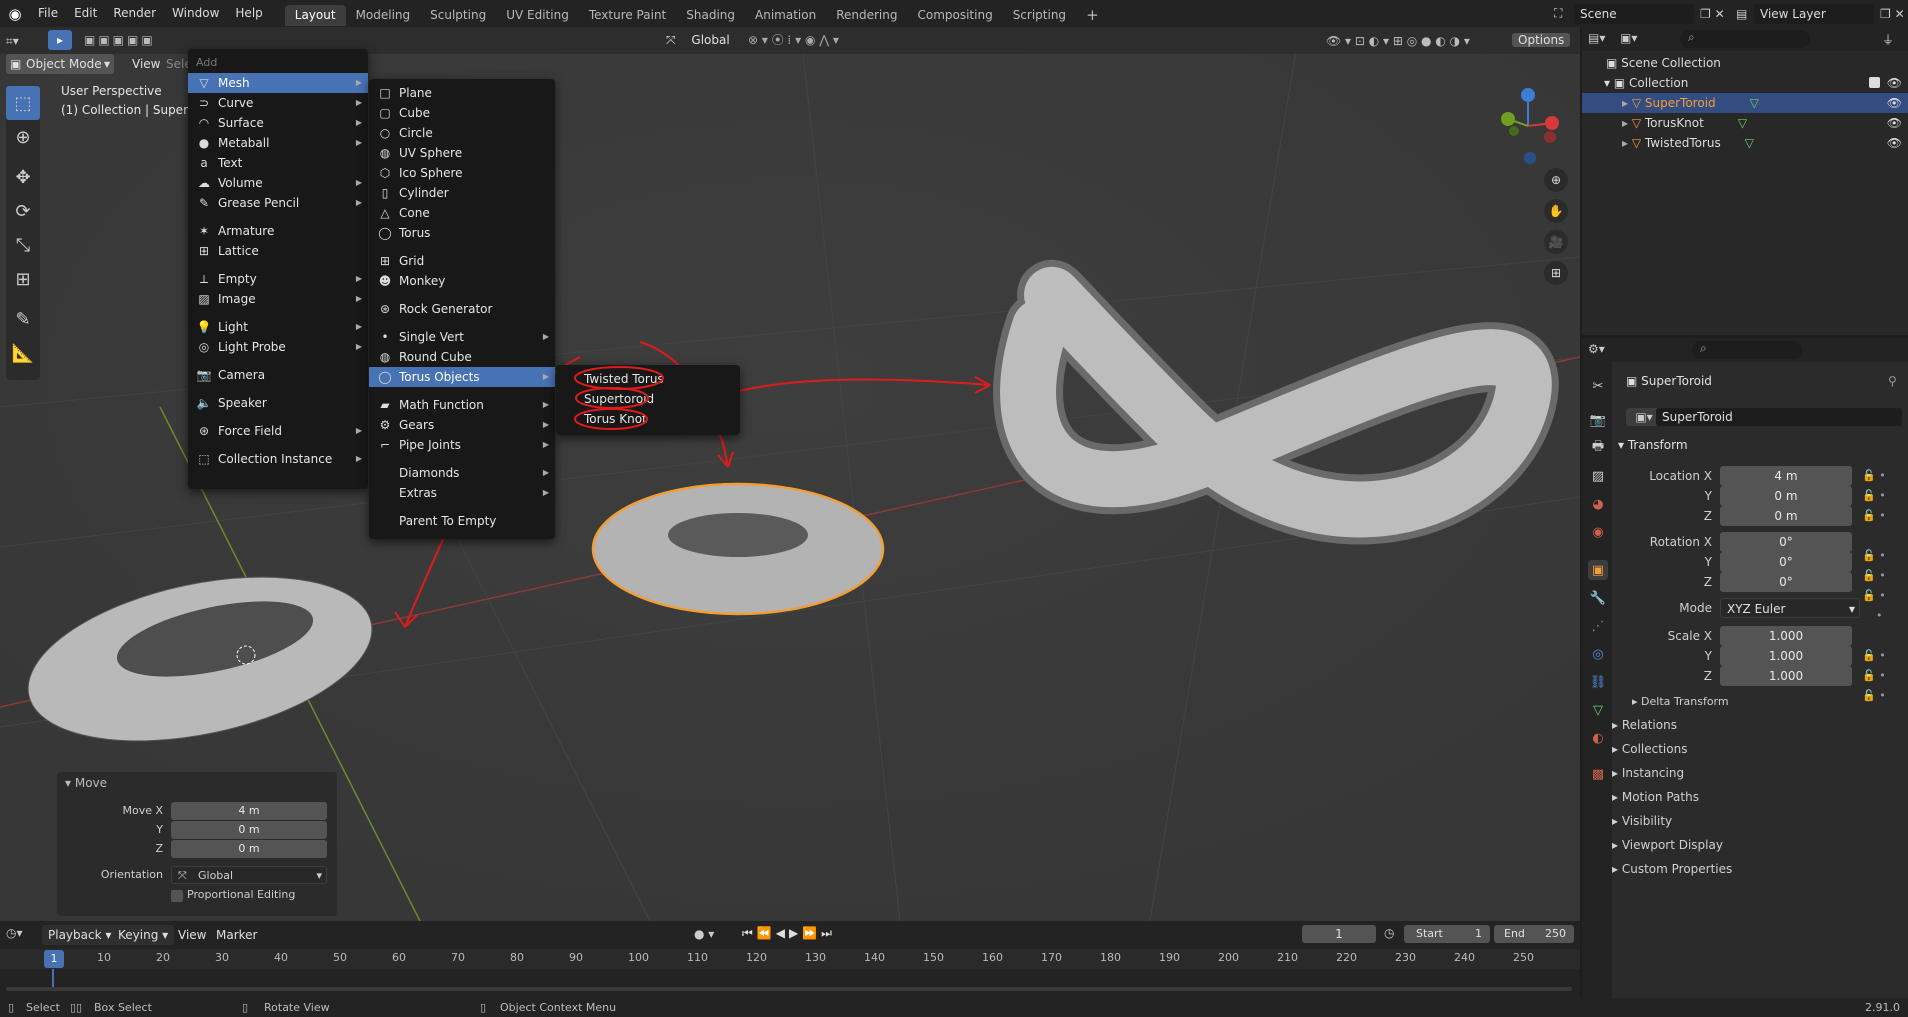  I want to click on scene-tab-icon: ◕, so click(1598, 504).